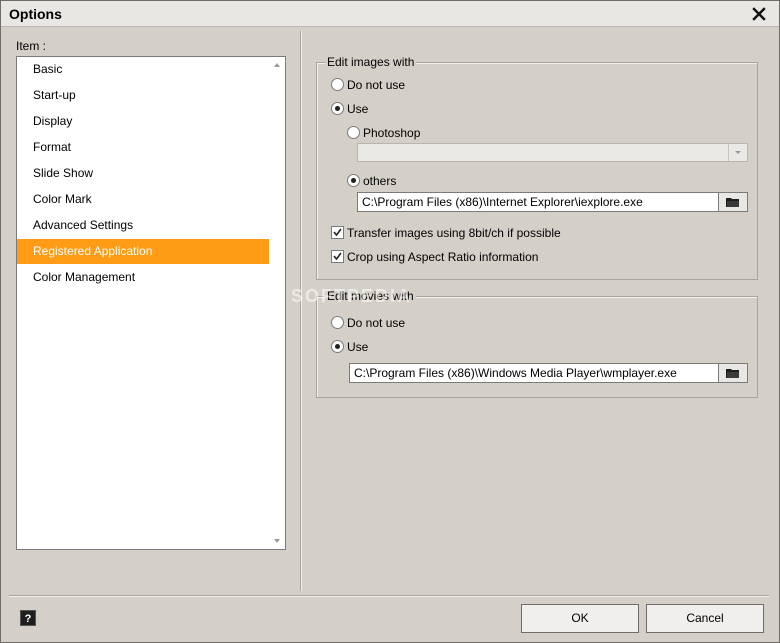  Describe the element at coordinates (143, 225) in the screenshot. I see `sidebar-item-advanced-settings: Advanced Settings` at that location.